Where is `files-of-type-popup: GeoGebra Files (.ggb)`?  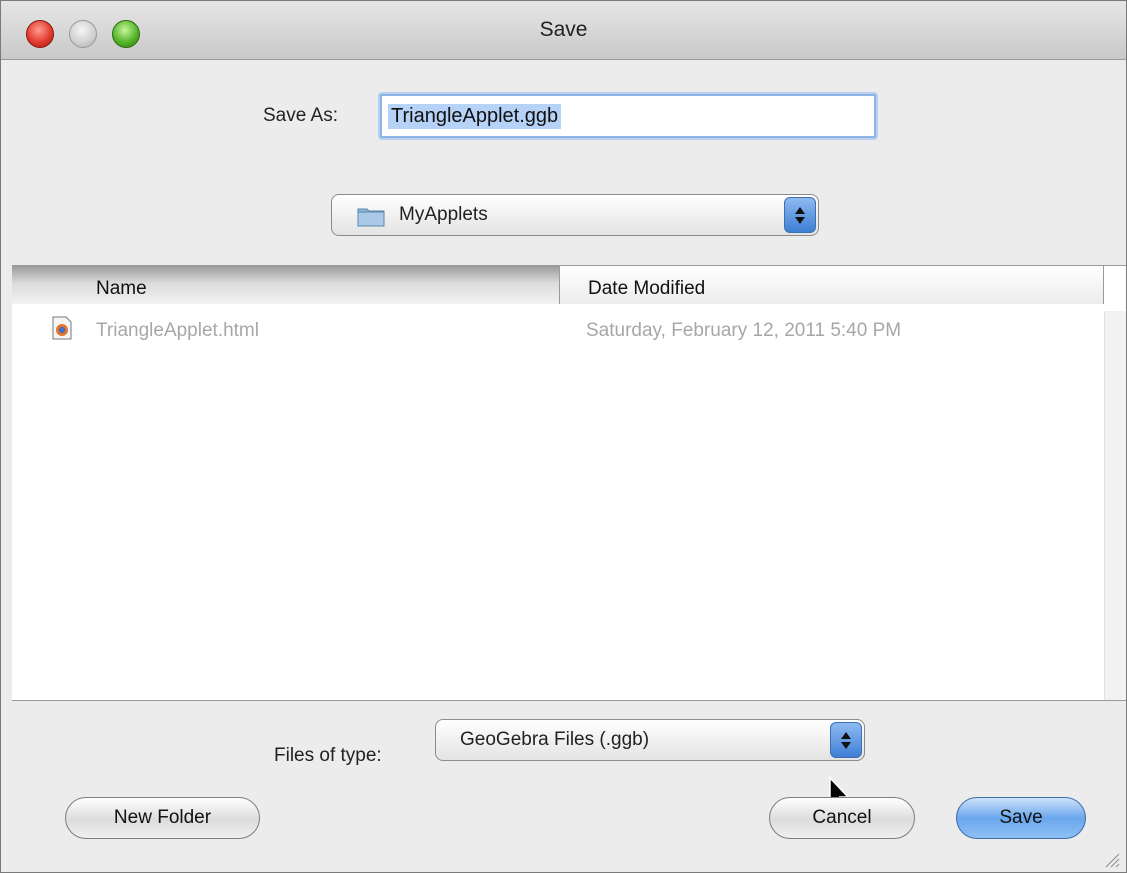
files-of-type-popup: GeoGebra Files (.ggb) is located at coordinates (650, 740).